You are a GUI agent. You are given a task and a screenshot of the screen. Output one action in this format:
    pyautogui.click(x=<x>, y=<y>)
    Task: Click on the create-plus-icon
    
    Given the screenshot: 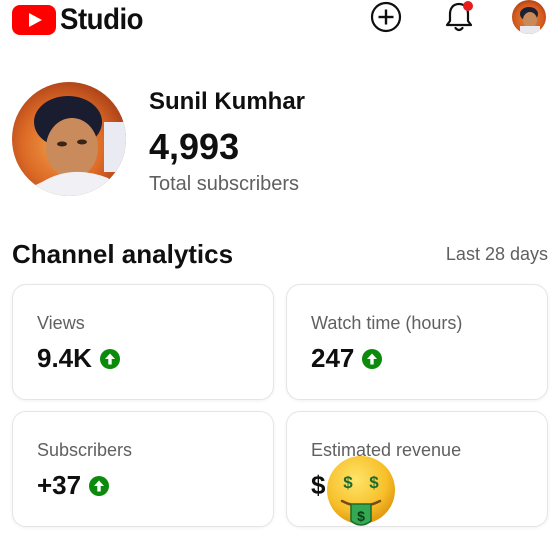 What is the action you would take?
    pyautogui.click(x=386, y=17)
    